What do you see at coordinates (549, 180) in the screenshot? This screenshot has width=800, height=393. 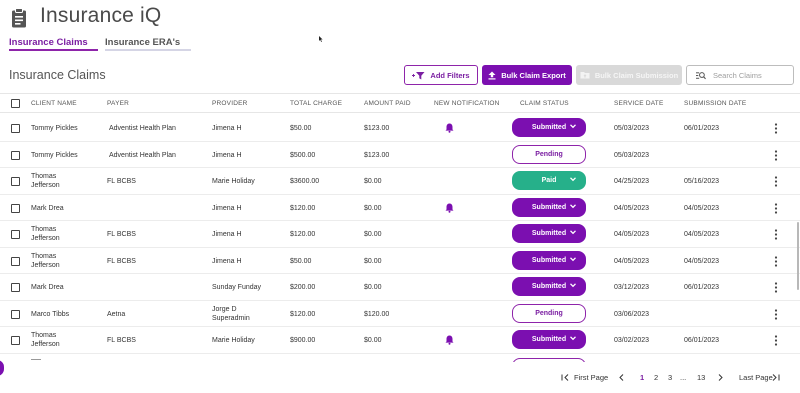 I see `claim-status-paid: Paid` at bounding box center [549, 180].